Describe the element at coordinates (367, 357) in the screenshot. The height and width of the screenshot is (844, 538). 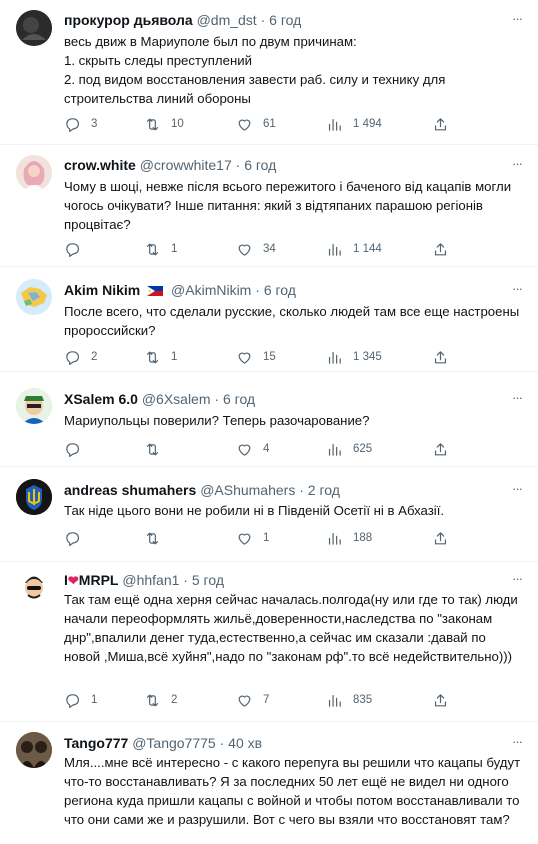
I see `views-count: 1 345` at that location.